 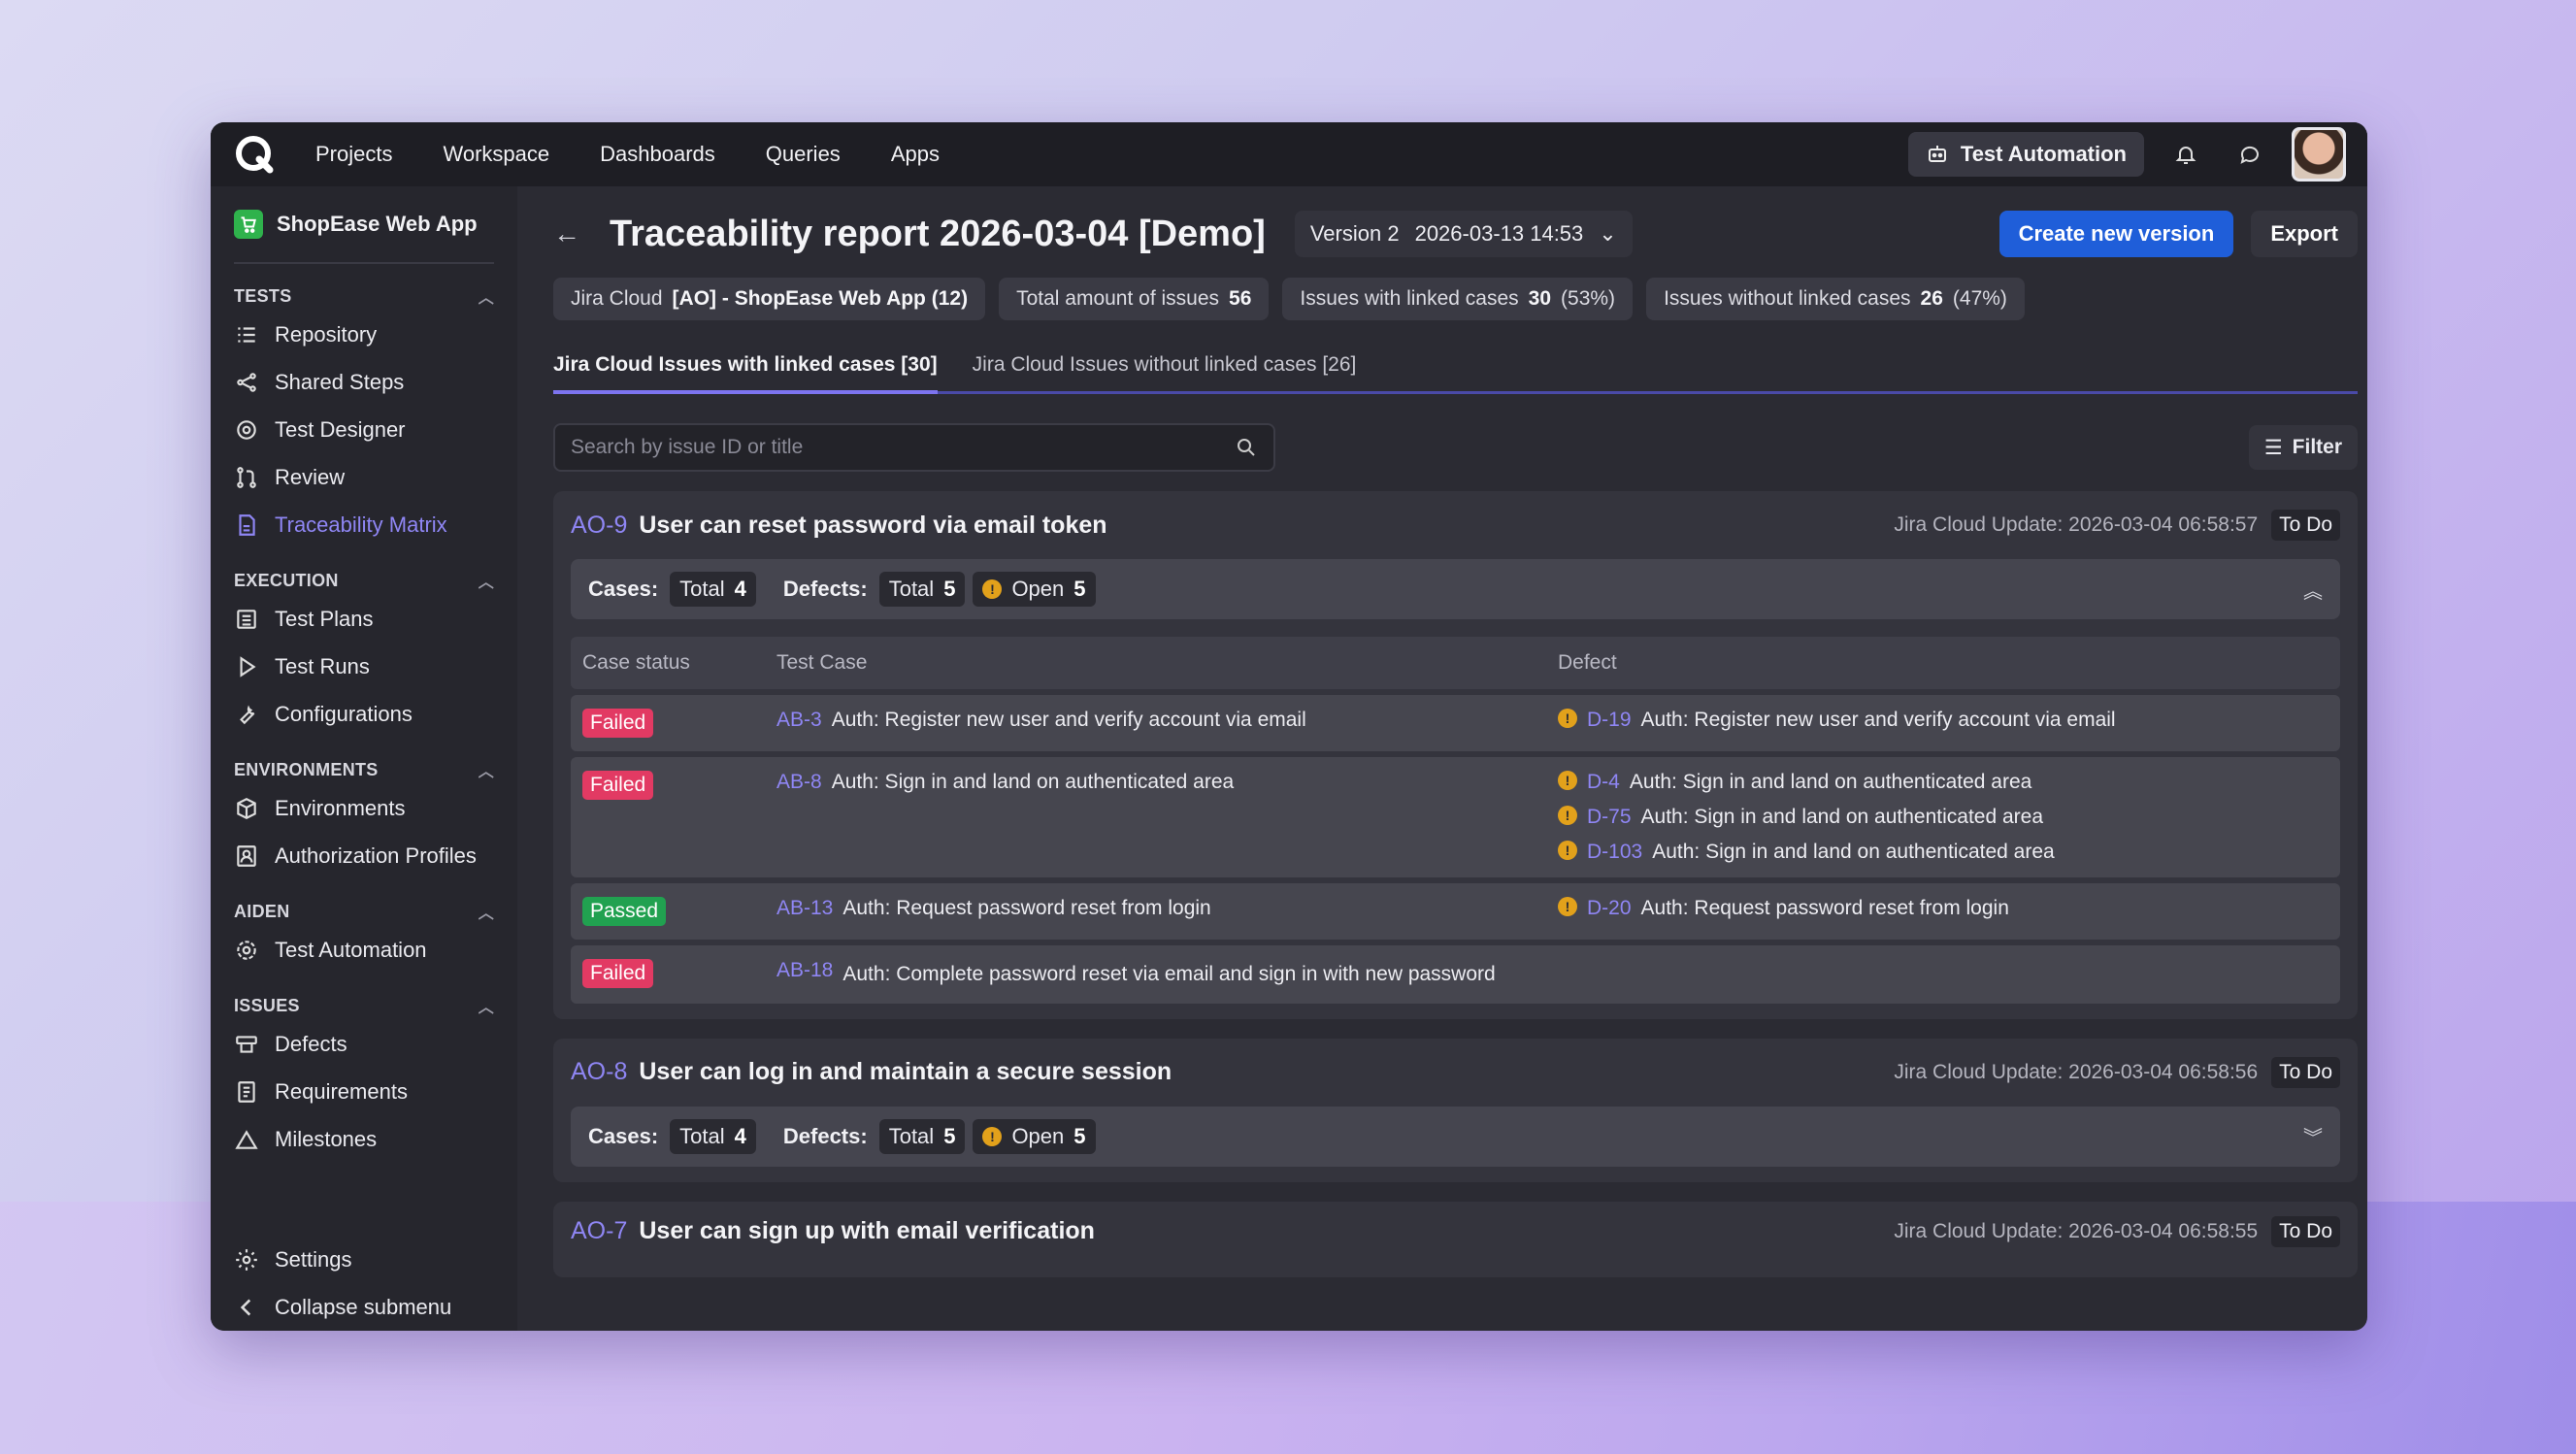 I want to click on chip-label: Open, so click(x=1038, y=589).